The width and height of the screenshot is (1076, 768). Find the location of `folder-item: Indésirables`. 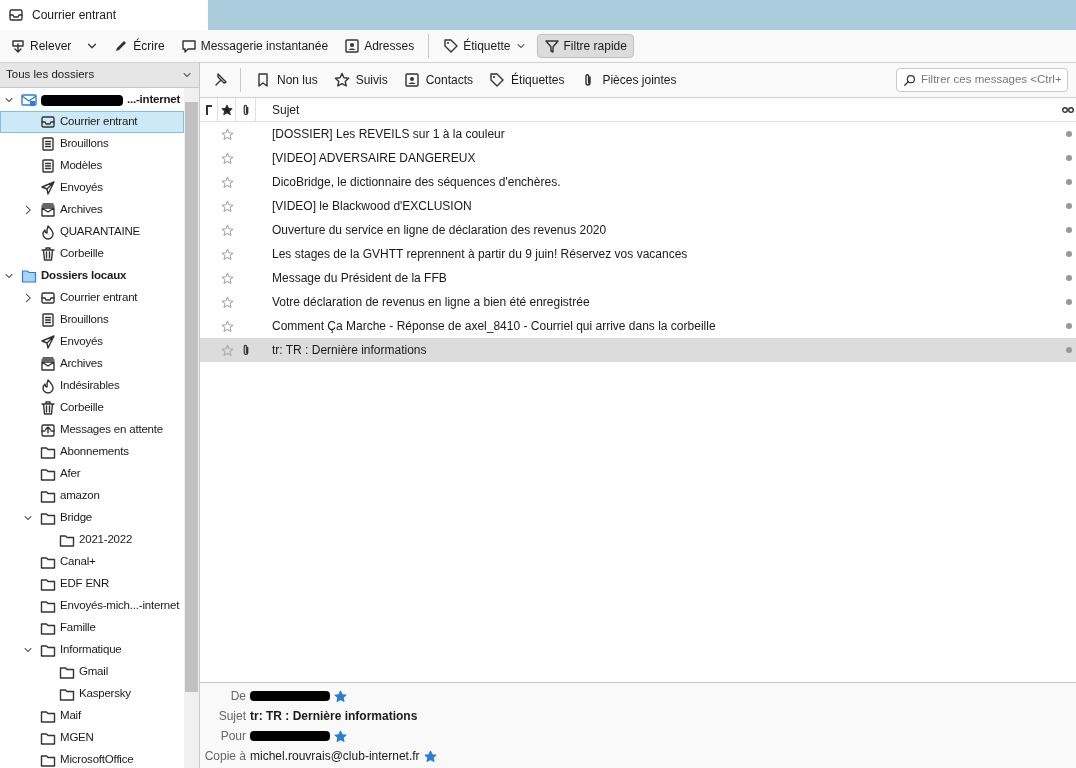

folder-item: Indésirables is located at coordinates (92, 386).